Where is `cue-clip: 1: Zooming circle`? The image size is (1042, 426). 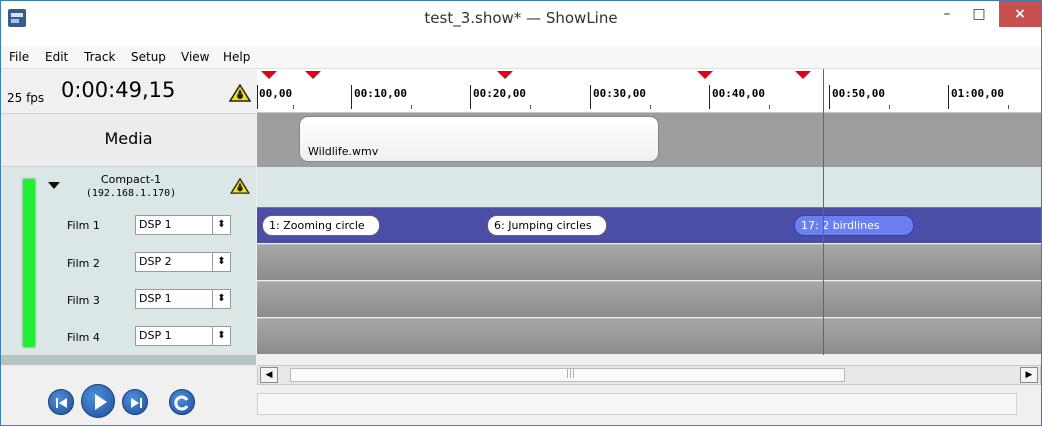 cue-clip: 1: Zooming circle is located at coordinates (321, 225).